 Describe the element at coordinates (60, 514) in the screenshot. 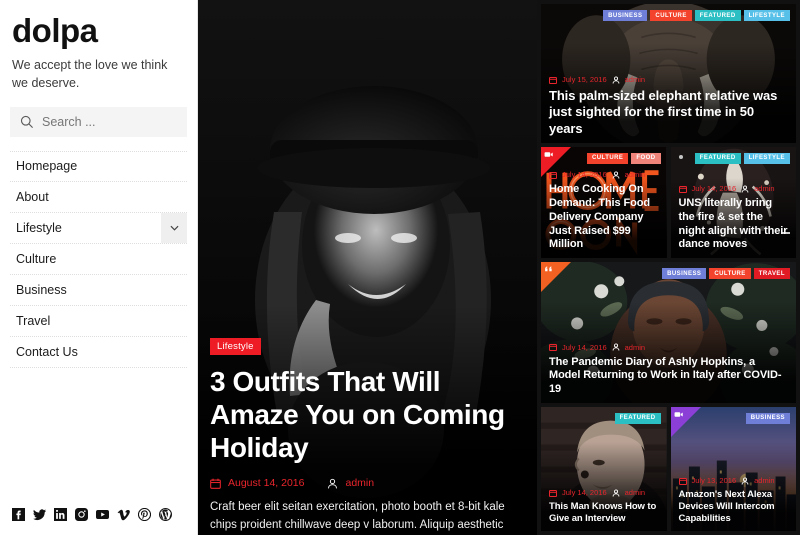

I see `linkedin-icon` at that location.